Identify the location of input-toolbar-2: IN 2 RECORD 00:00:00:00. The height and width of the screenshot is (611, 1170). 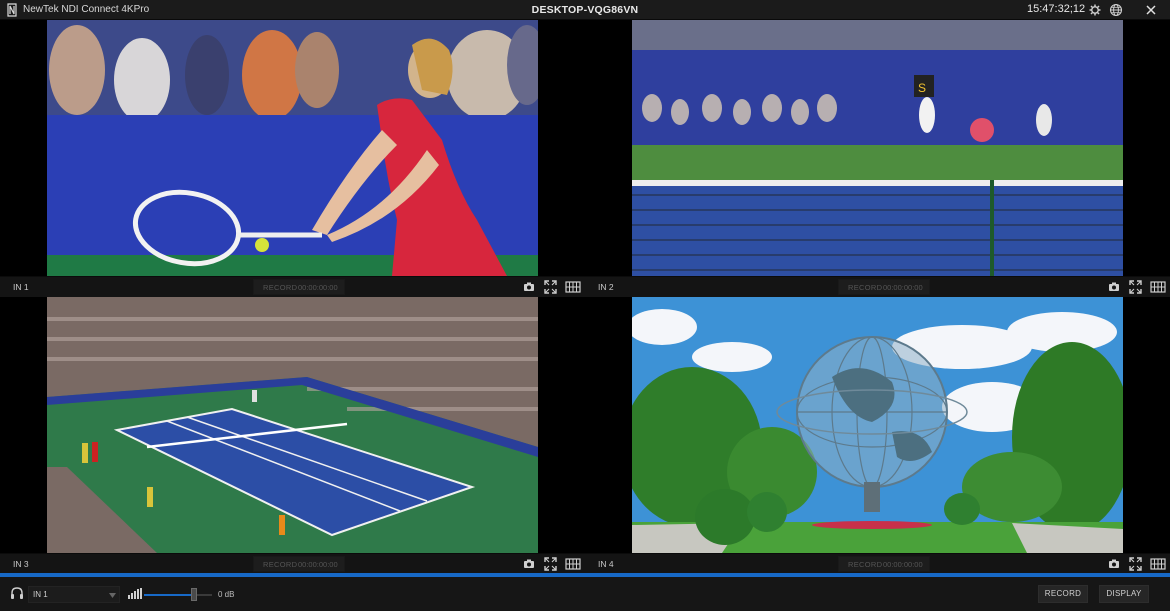
(877, 286).